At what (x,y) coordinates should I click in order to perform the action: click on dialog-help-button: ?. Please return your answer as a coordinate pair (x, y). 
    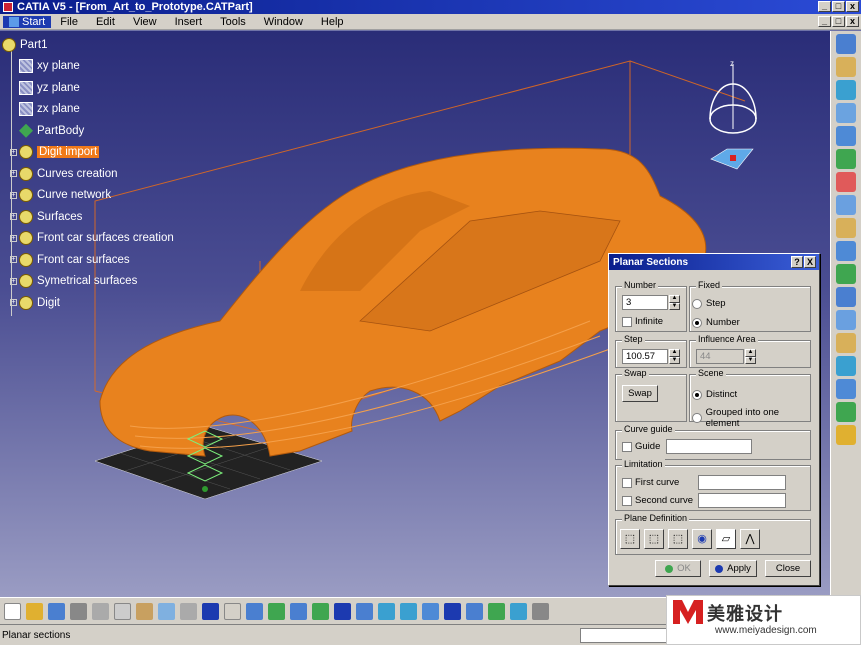
    Looking at the image, I should click on (797, 262).